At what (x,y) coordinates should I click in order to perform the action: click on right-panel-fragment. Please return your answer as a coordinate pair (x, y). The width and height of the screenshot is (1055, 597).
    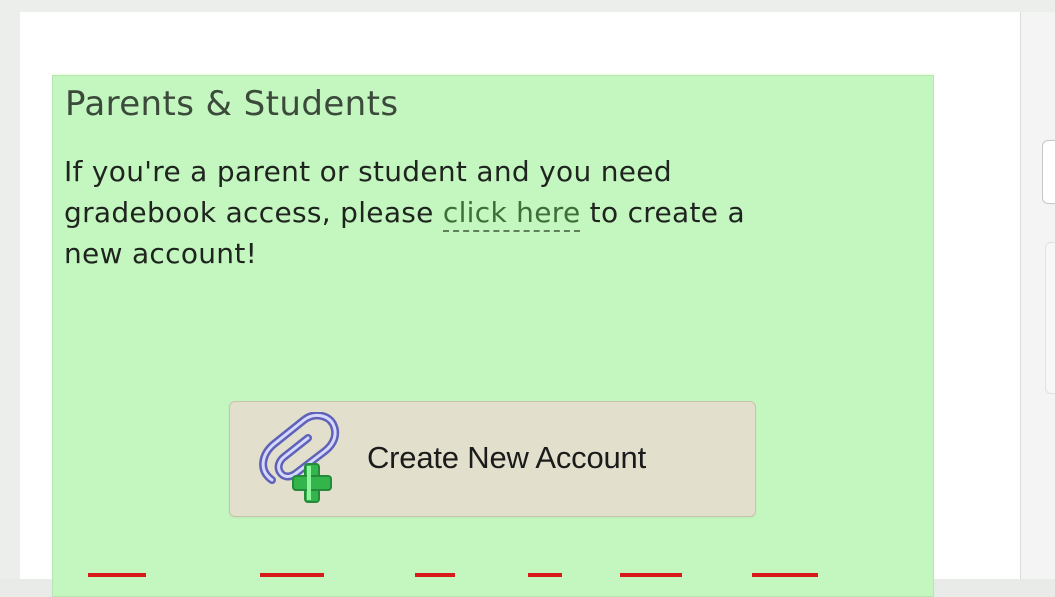
    Looking at the image, I should click on (1037, 295).